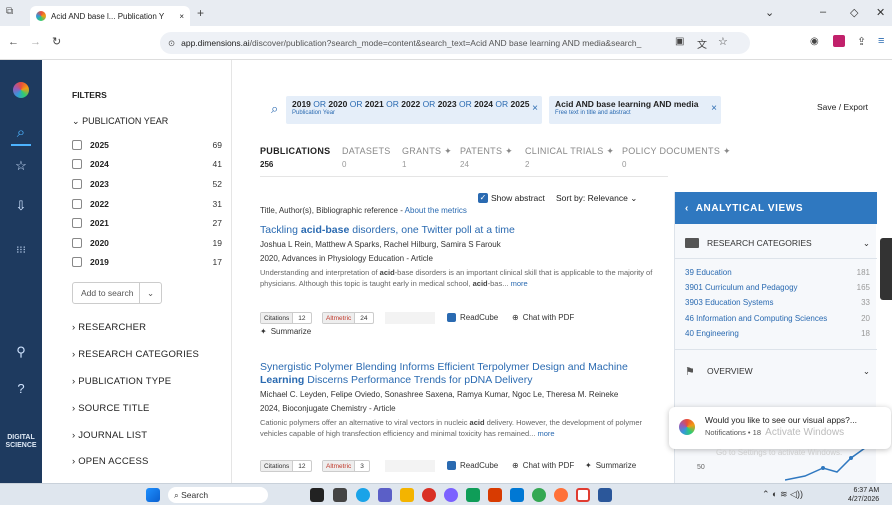 Image resolution: width=892 pixels, height=505 pixels. Describe the element at coordinates (777, 287) in the screenshot. I see `category-row: 3901 Curriculum and Pedagogy 165` at that location.